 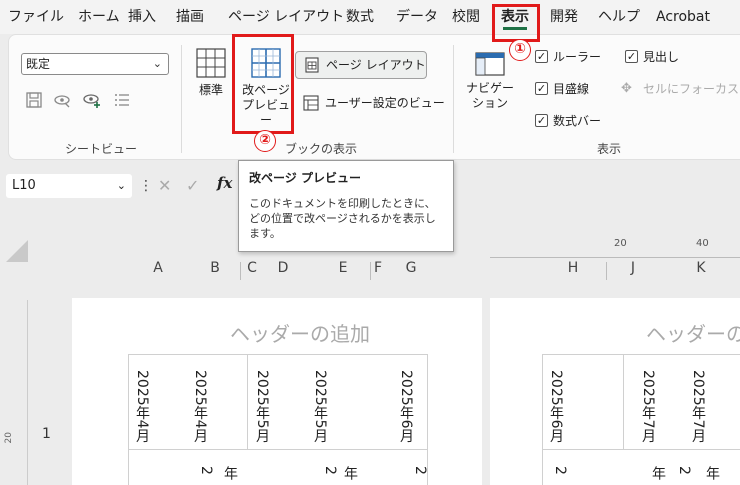 I want to click on headings-checkbox: ✓ 見出し, so click(x=652, y=57).